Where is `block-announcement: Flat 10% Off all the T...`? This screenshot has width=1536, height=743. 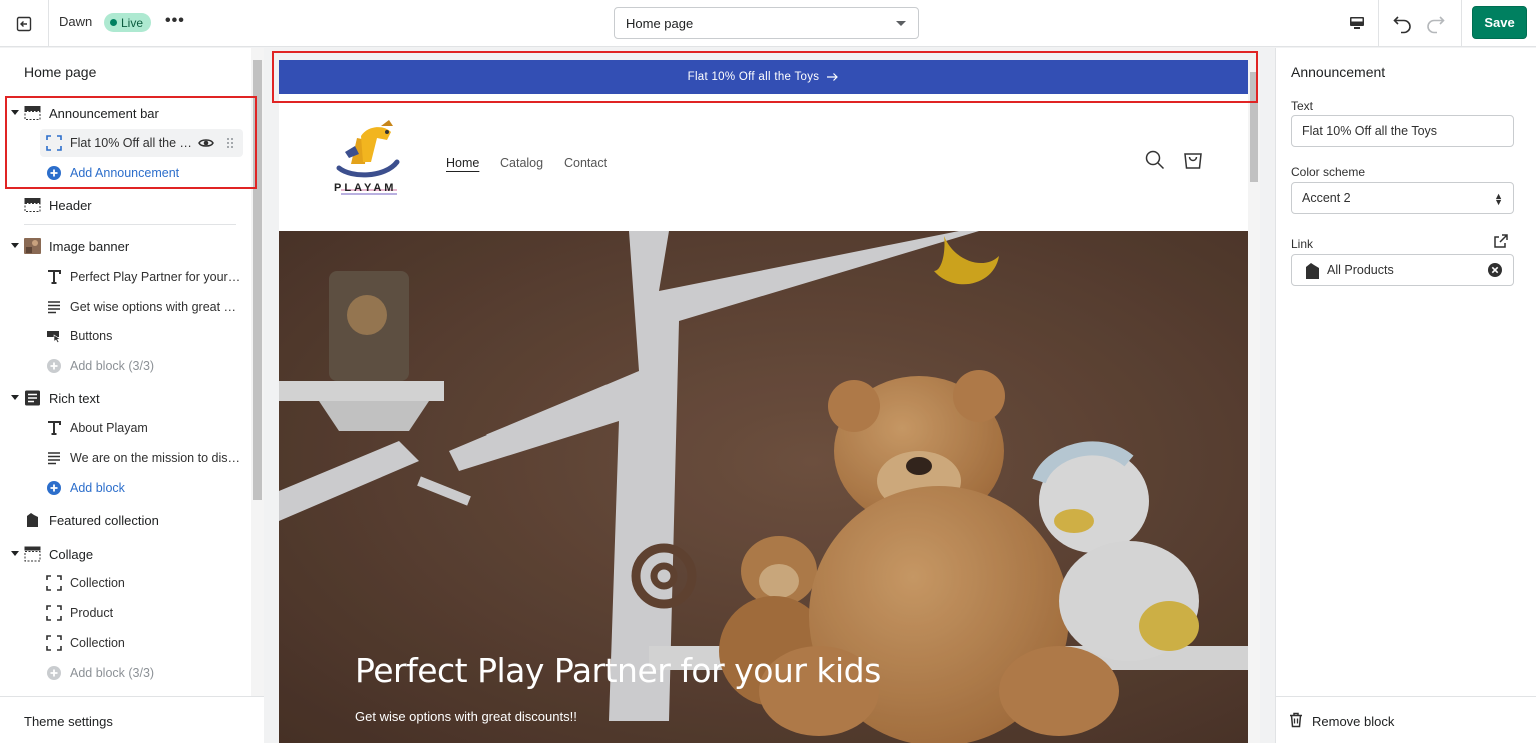
block-announcement: Flat 10% Off all the T... is located at coordinates (141, 143).